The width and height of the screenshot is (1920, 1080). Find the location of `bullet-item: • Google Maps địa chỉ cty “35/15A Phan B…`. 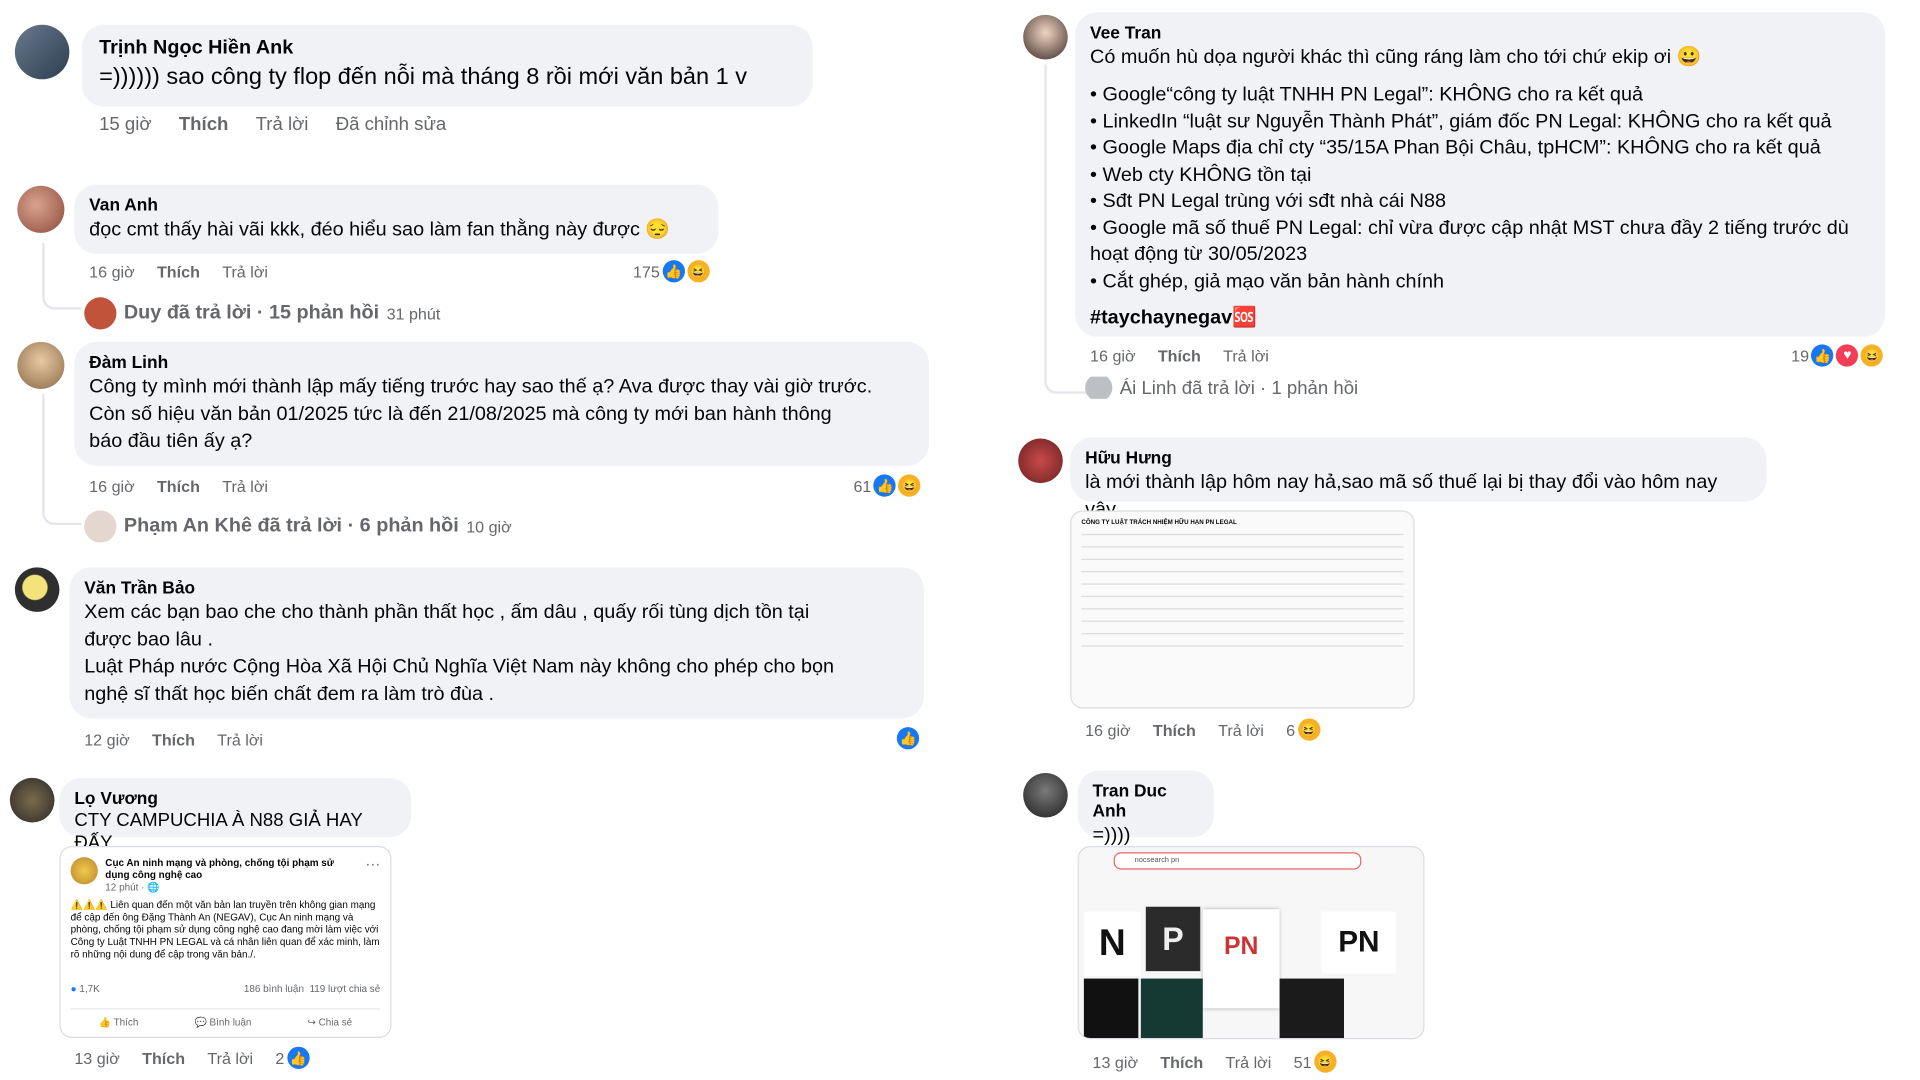

bullet-item: • Google Maps địa chỉ cty “35/15A Phan B… is located at coordinates (1455, 148).